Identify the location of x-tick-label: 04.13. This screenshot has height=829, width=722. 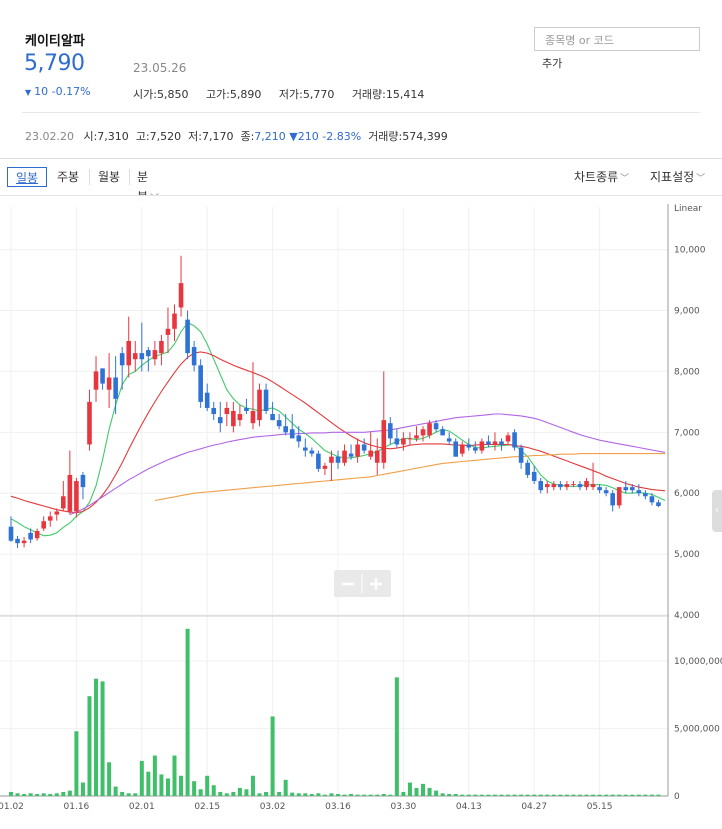
(469, 807).